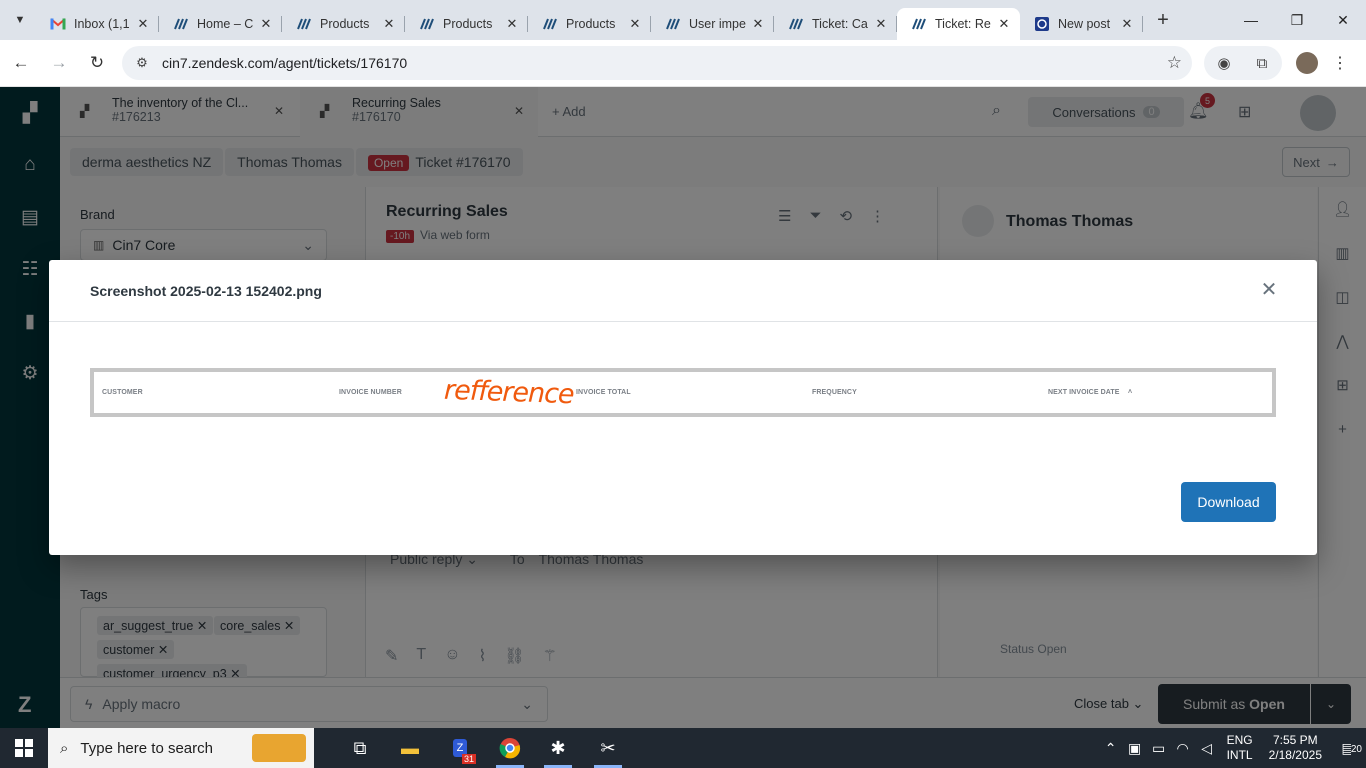 This screenshot has height=768, width=1366. Describe the element at coordinates (206, 291) in the screenshot. I see `modal-title: Screenshot 2025-02-13 152402.png` at that location.